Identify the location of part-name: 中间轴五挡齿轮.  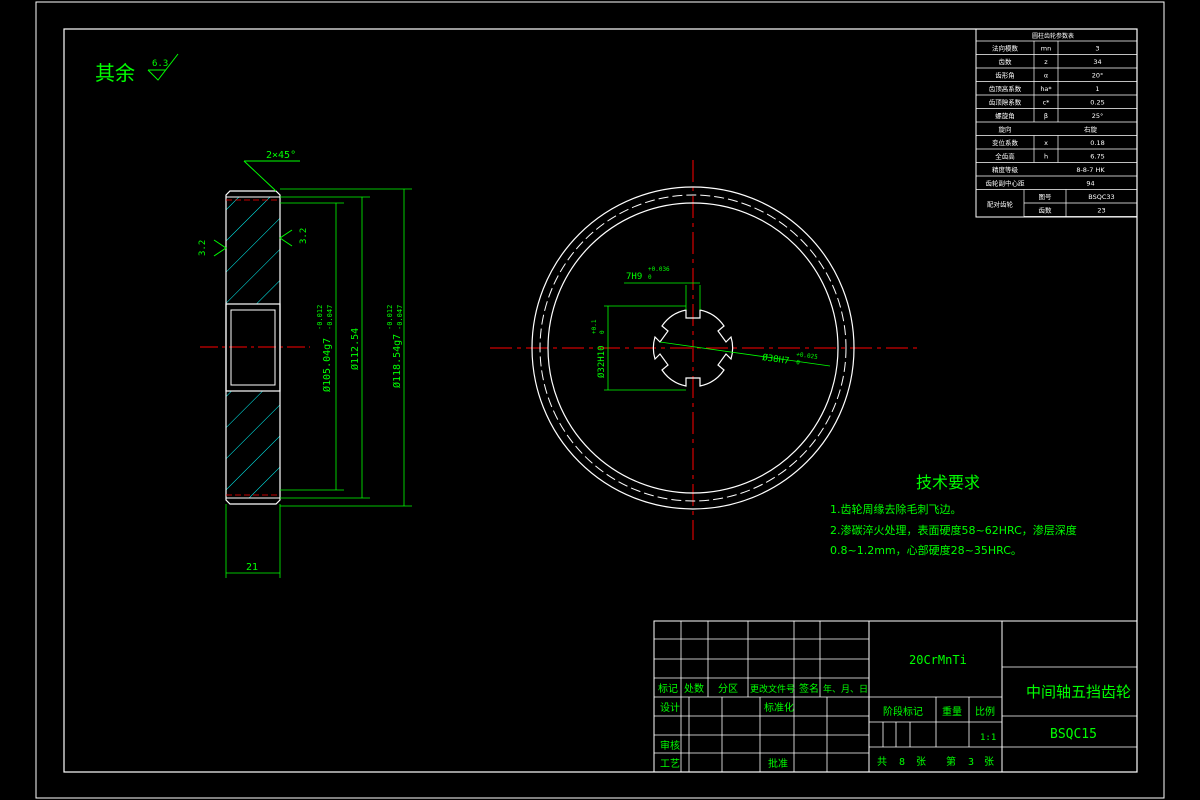
(1078, 692).